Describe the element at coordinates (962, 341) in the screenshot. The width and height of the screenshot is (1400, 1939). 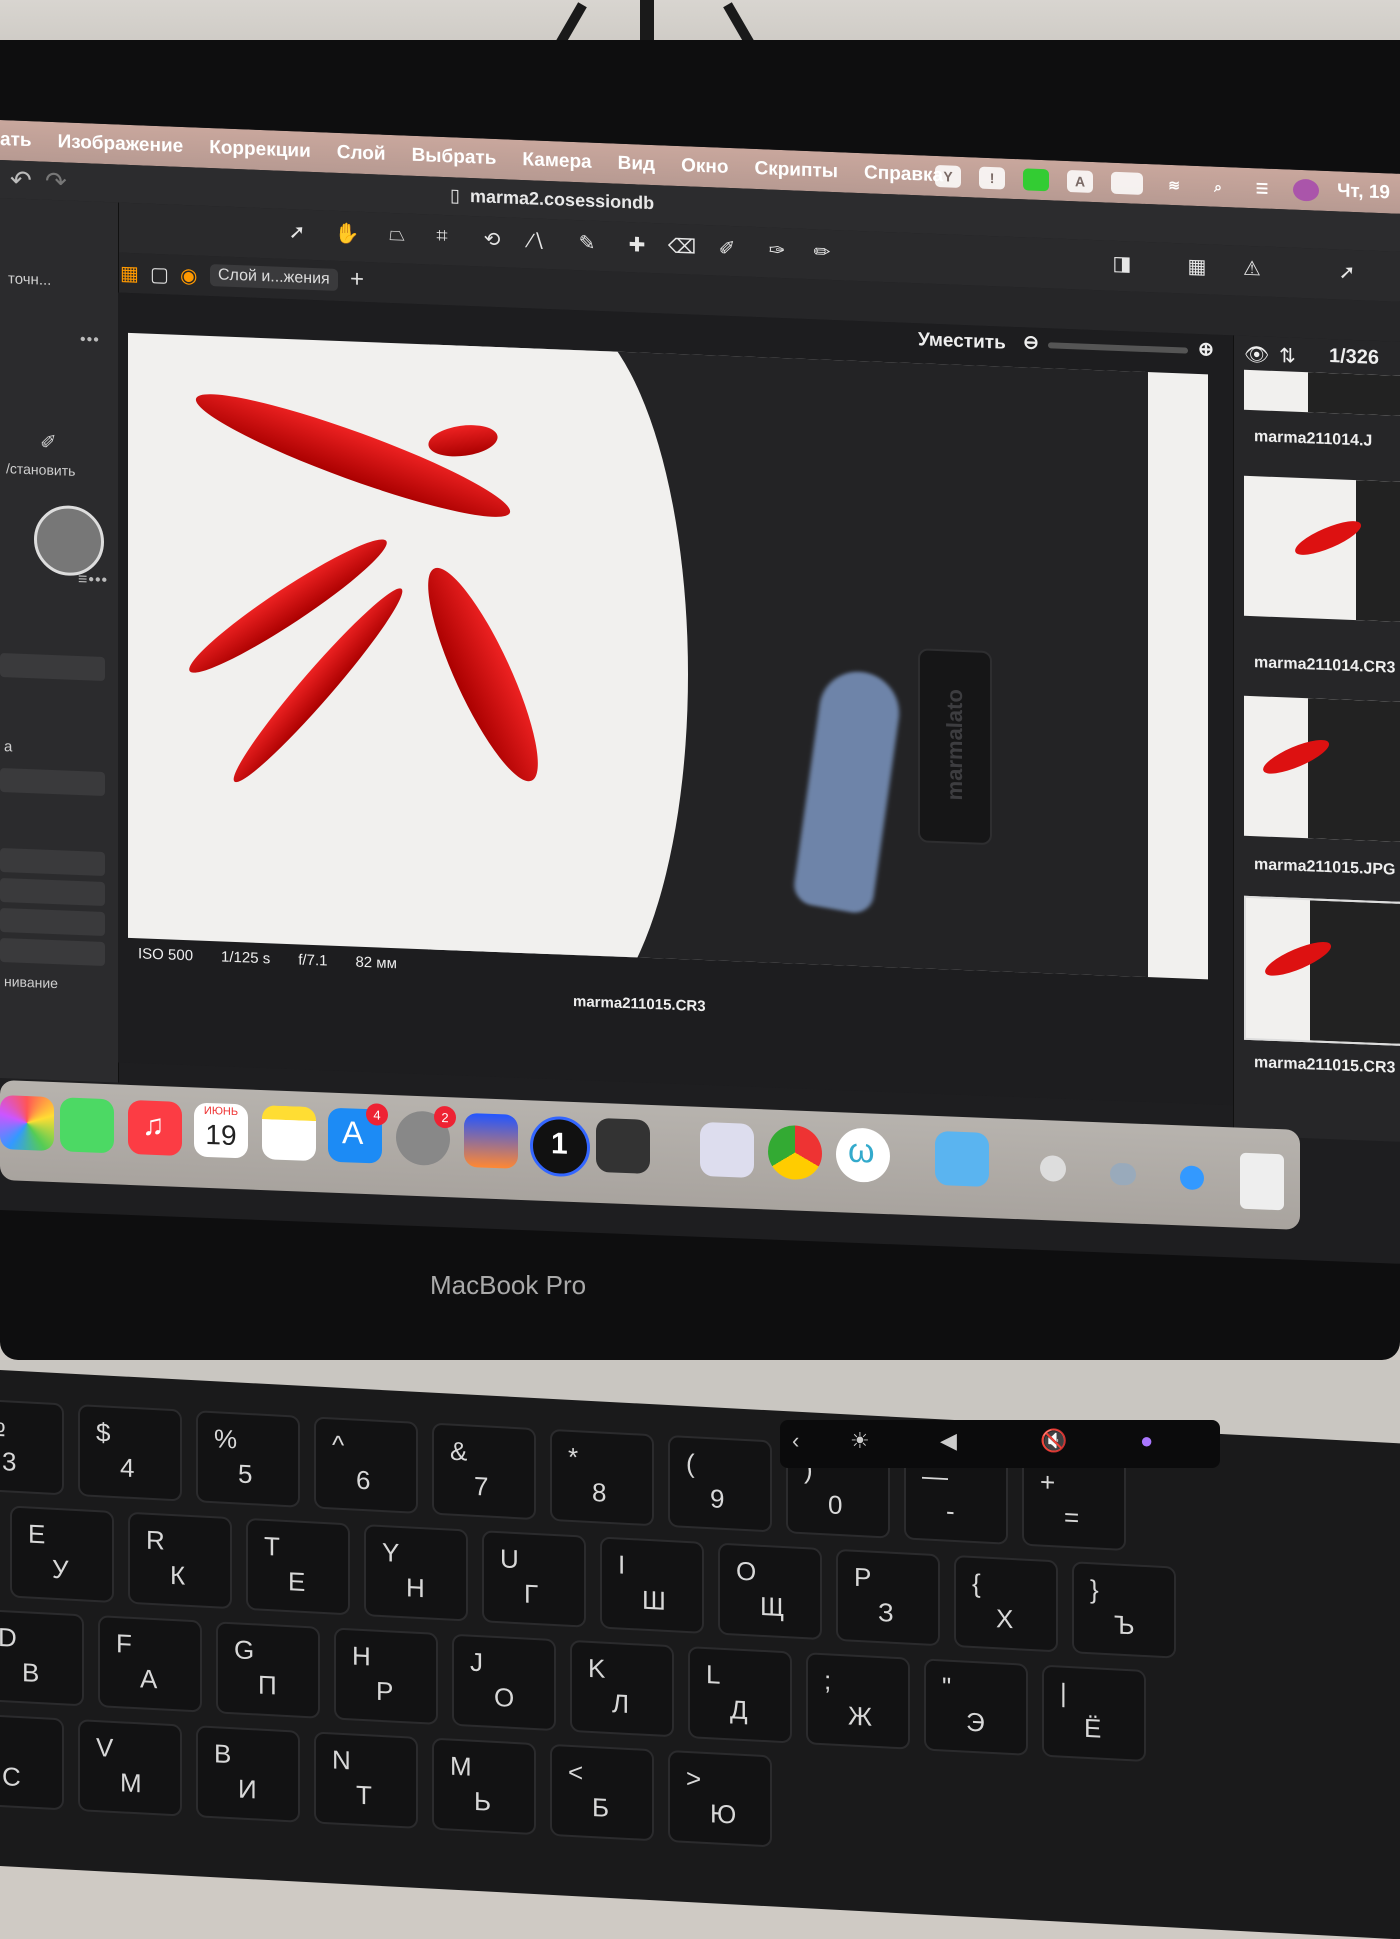
I see `fit-label: Уместить` at that location.